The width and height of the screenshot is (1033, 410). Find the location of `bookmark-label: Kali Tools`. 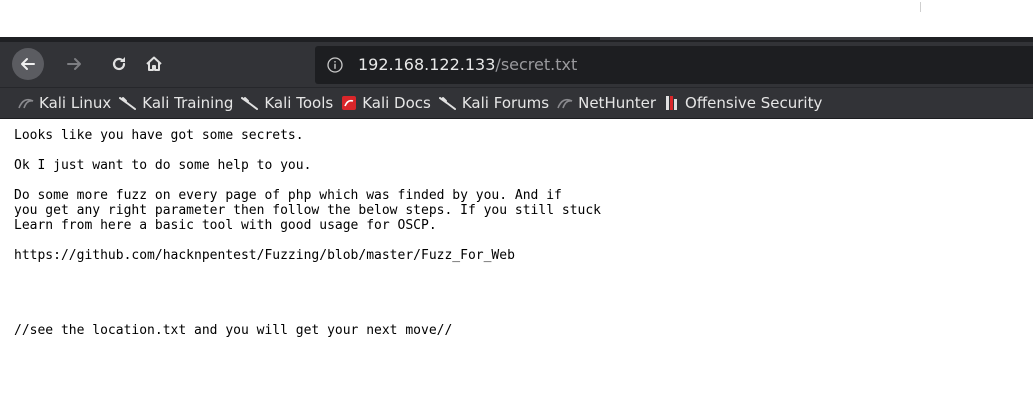

bookmark-label: Kali Tools is located at coordinates (299, 103).